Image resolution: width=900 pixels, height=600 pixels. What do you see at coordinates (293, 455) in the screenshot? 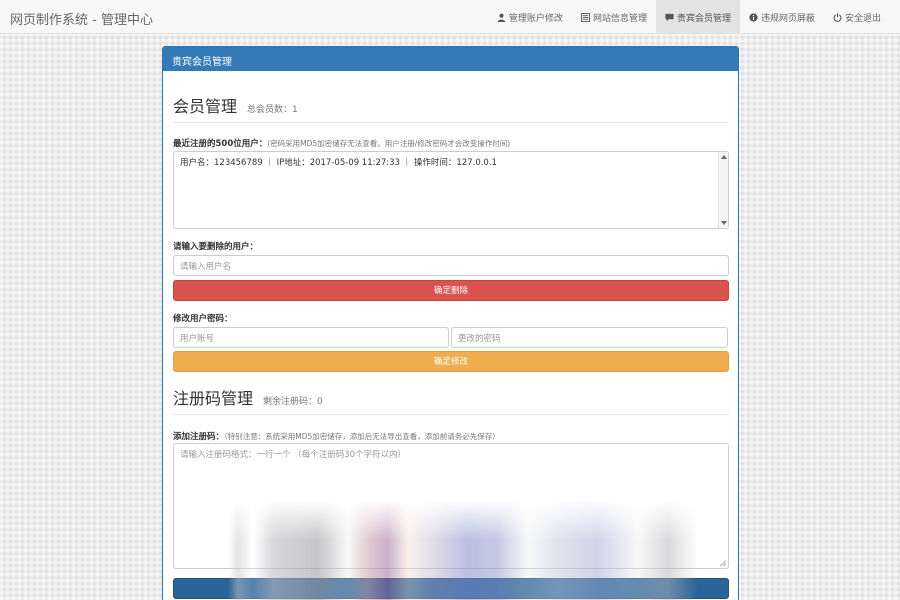
I see `regcode-placeholder: 请输入注册码格式：一行一个 （每个注册码30个字符以内）` at bounding box center [293, 455].